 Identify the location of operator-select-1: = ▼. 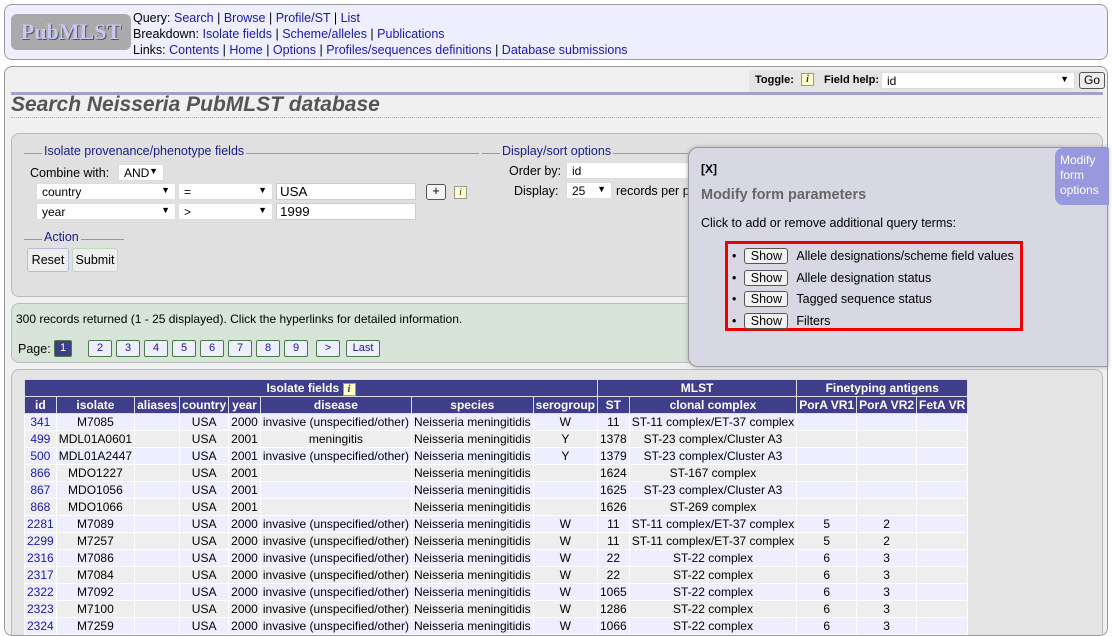
(225, 191).